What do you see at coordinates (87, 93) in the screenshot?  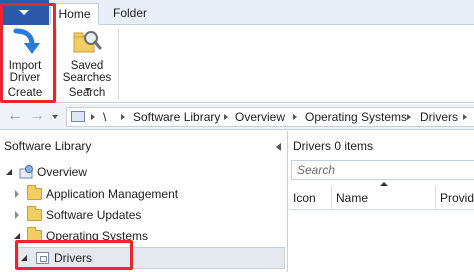 I see `group-label-search: Search` at bounding box center [87, 93].